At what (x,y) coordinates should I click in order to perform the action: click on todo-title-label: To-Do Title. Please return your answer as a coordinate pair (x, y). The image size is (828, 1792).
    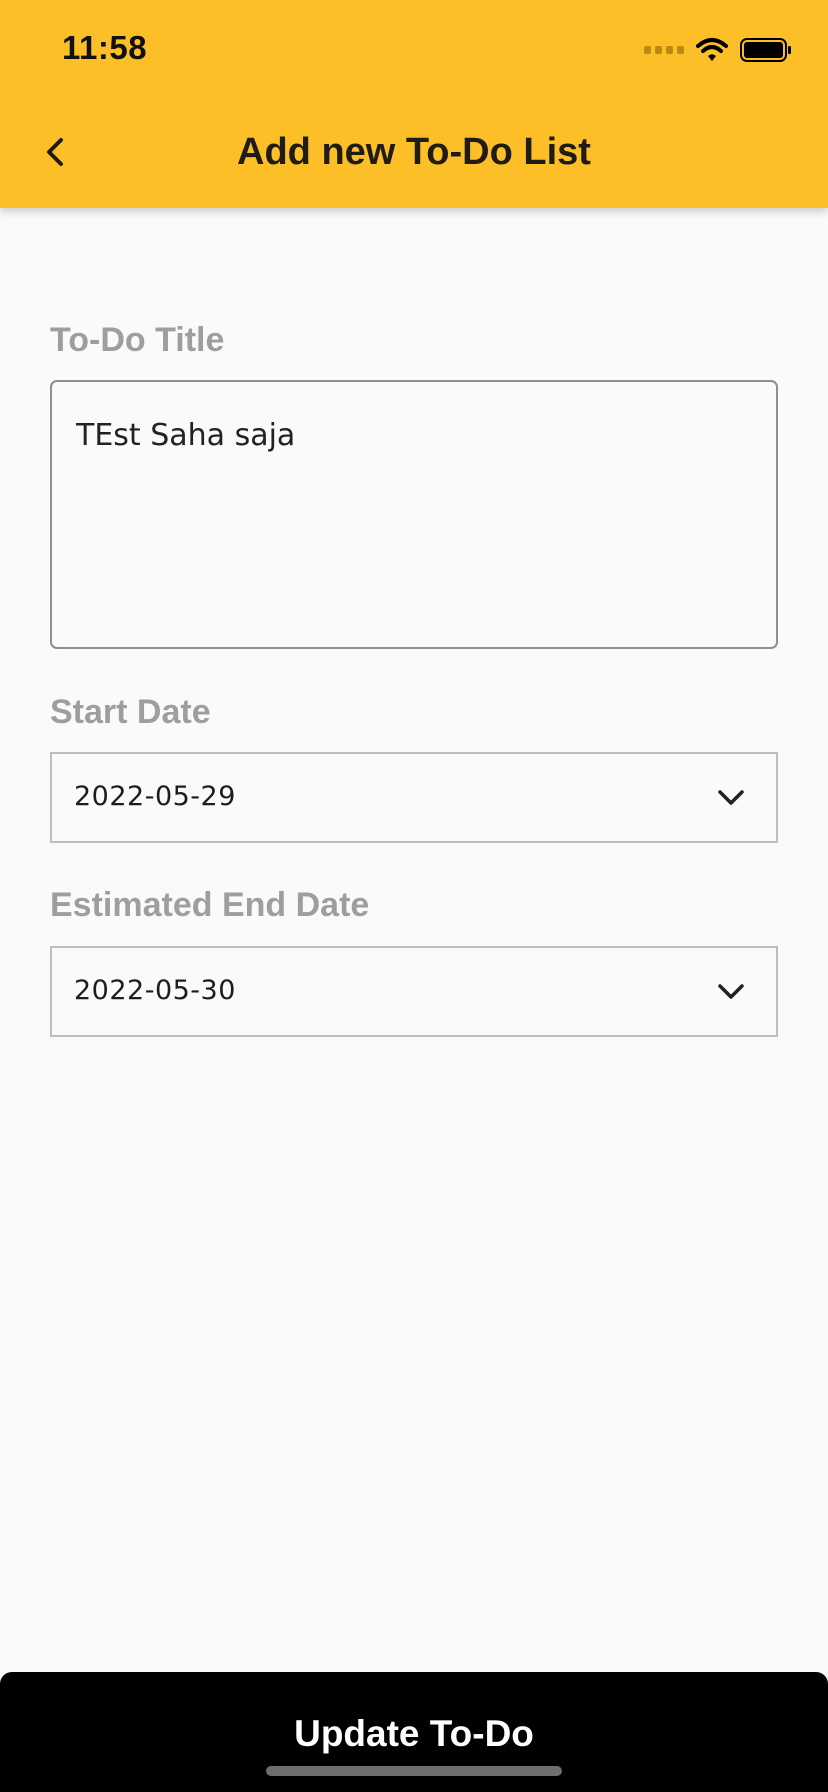
    Looking at the image, I should click on (137, 340).